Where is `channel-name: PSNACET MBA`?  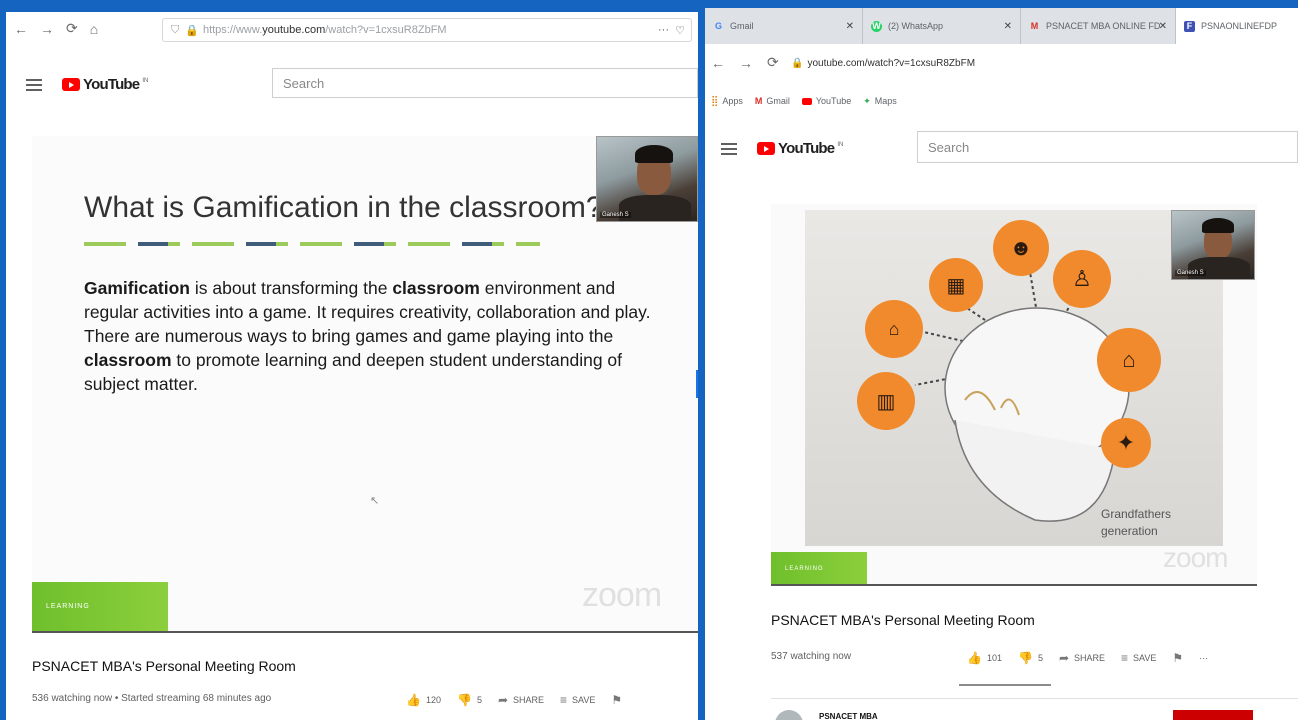 channel-name: PSNACET MBA is located at coordinates (848, 716).